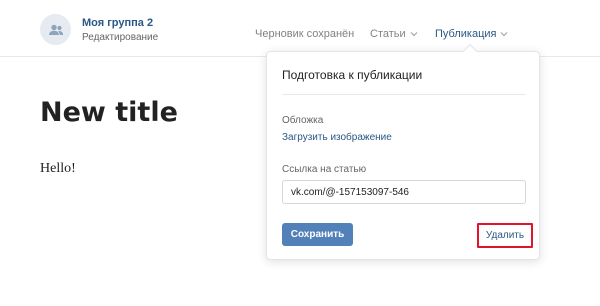 Image resolution: width=600 pixels, height=306 pixels. I want to click on article-title: New title, so click(109, 112).